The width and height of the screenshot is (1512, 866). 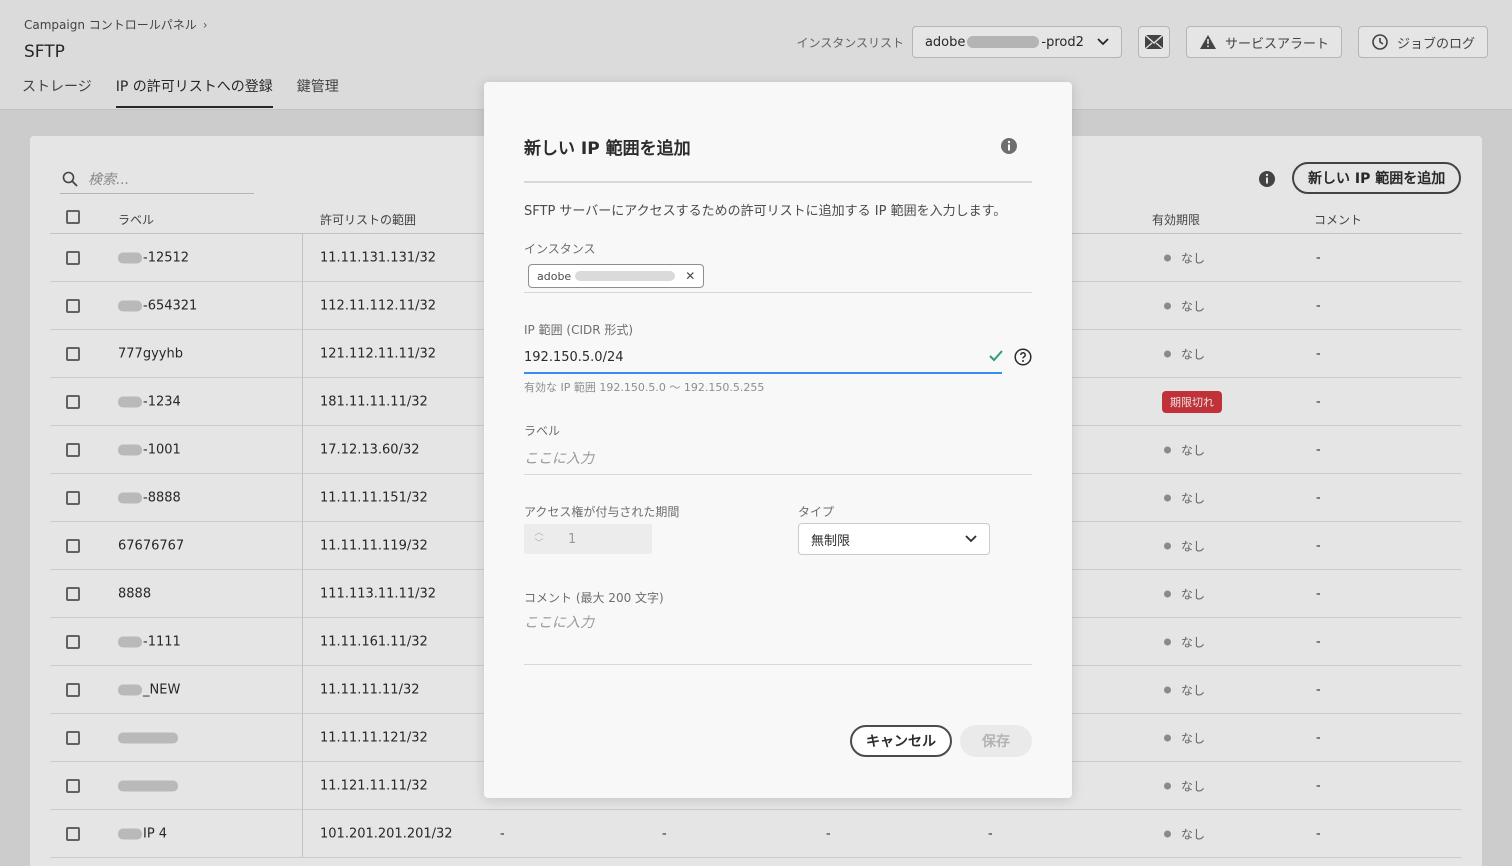 I want to click on chevron-down-icon, so click(x=971, y=539).